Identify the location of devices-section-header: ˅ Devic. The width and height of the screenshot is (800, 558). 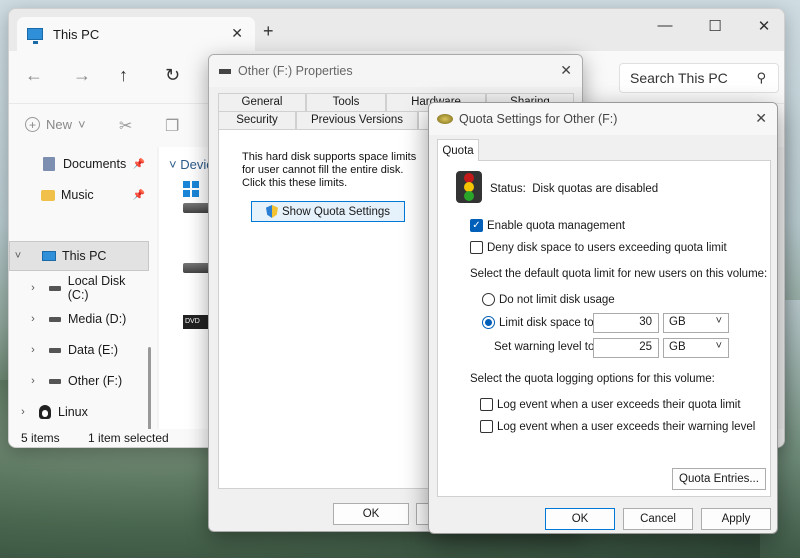
(191, 164).